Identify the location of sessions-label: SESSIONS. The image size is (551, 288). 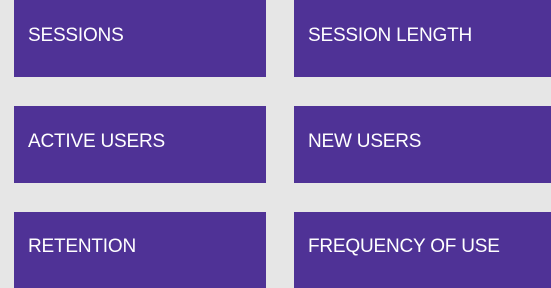
(76, 35).